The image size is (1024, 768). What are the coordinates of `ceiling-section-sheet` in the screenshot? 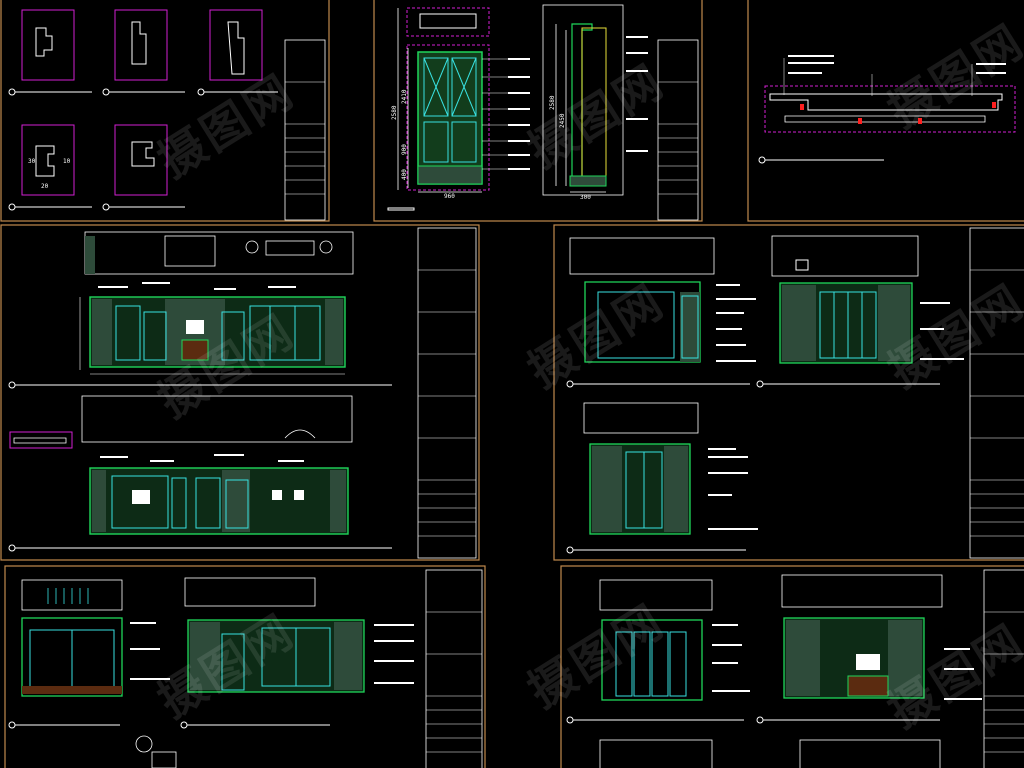 It's located at (887, 109).